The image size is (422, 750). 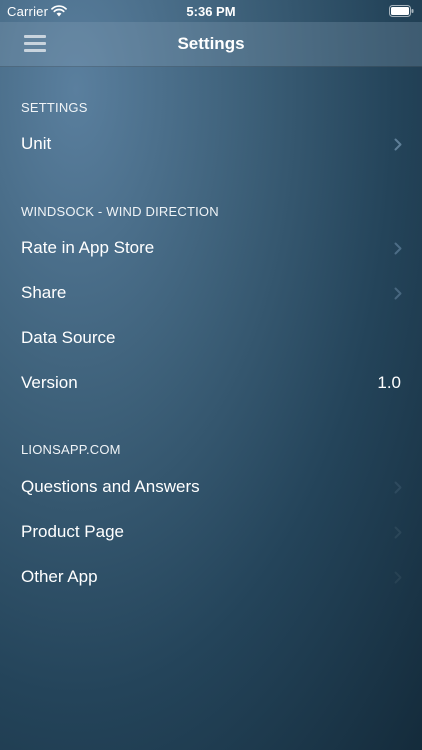 I want to click on status-time: 5:36 PM, so click(x=211, y=11).